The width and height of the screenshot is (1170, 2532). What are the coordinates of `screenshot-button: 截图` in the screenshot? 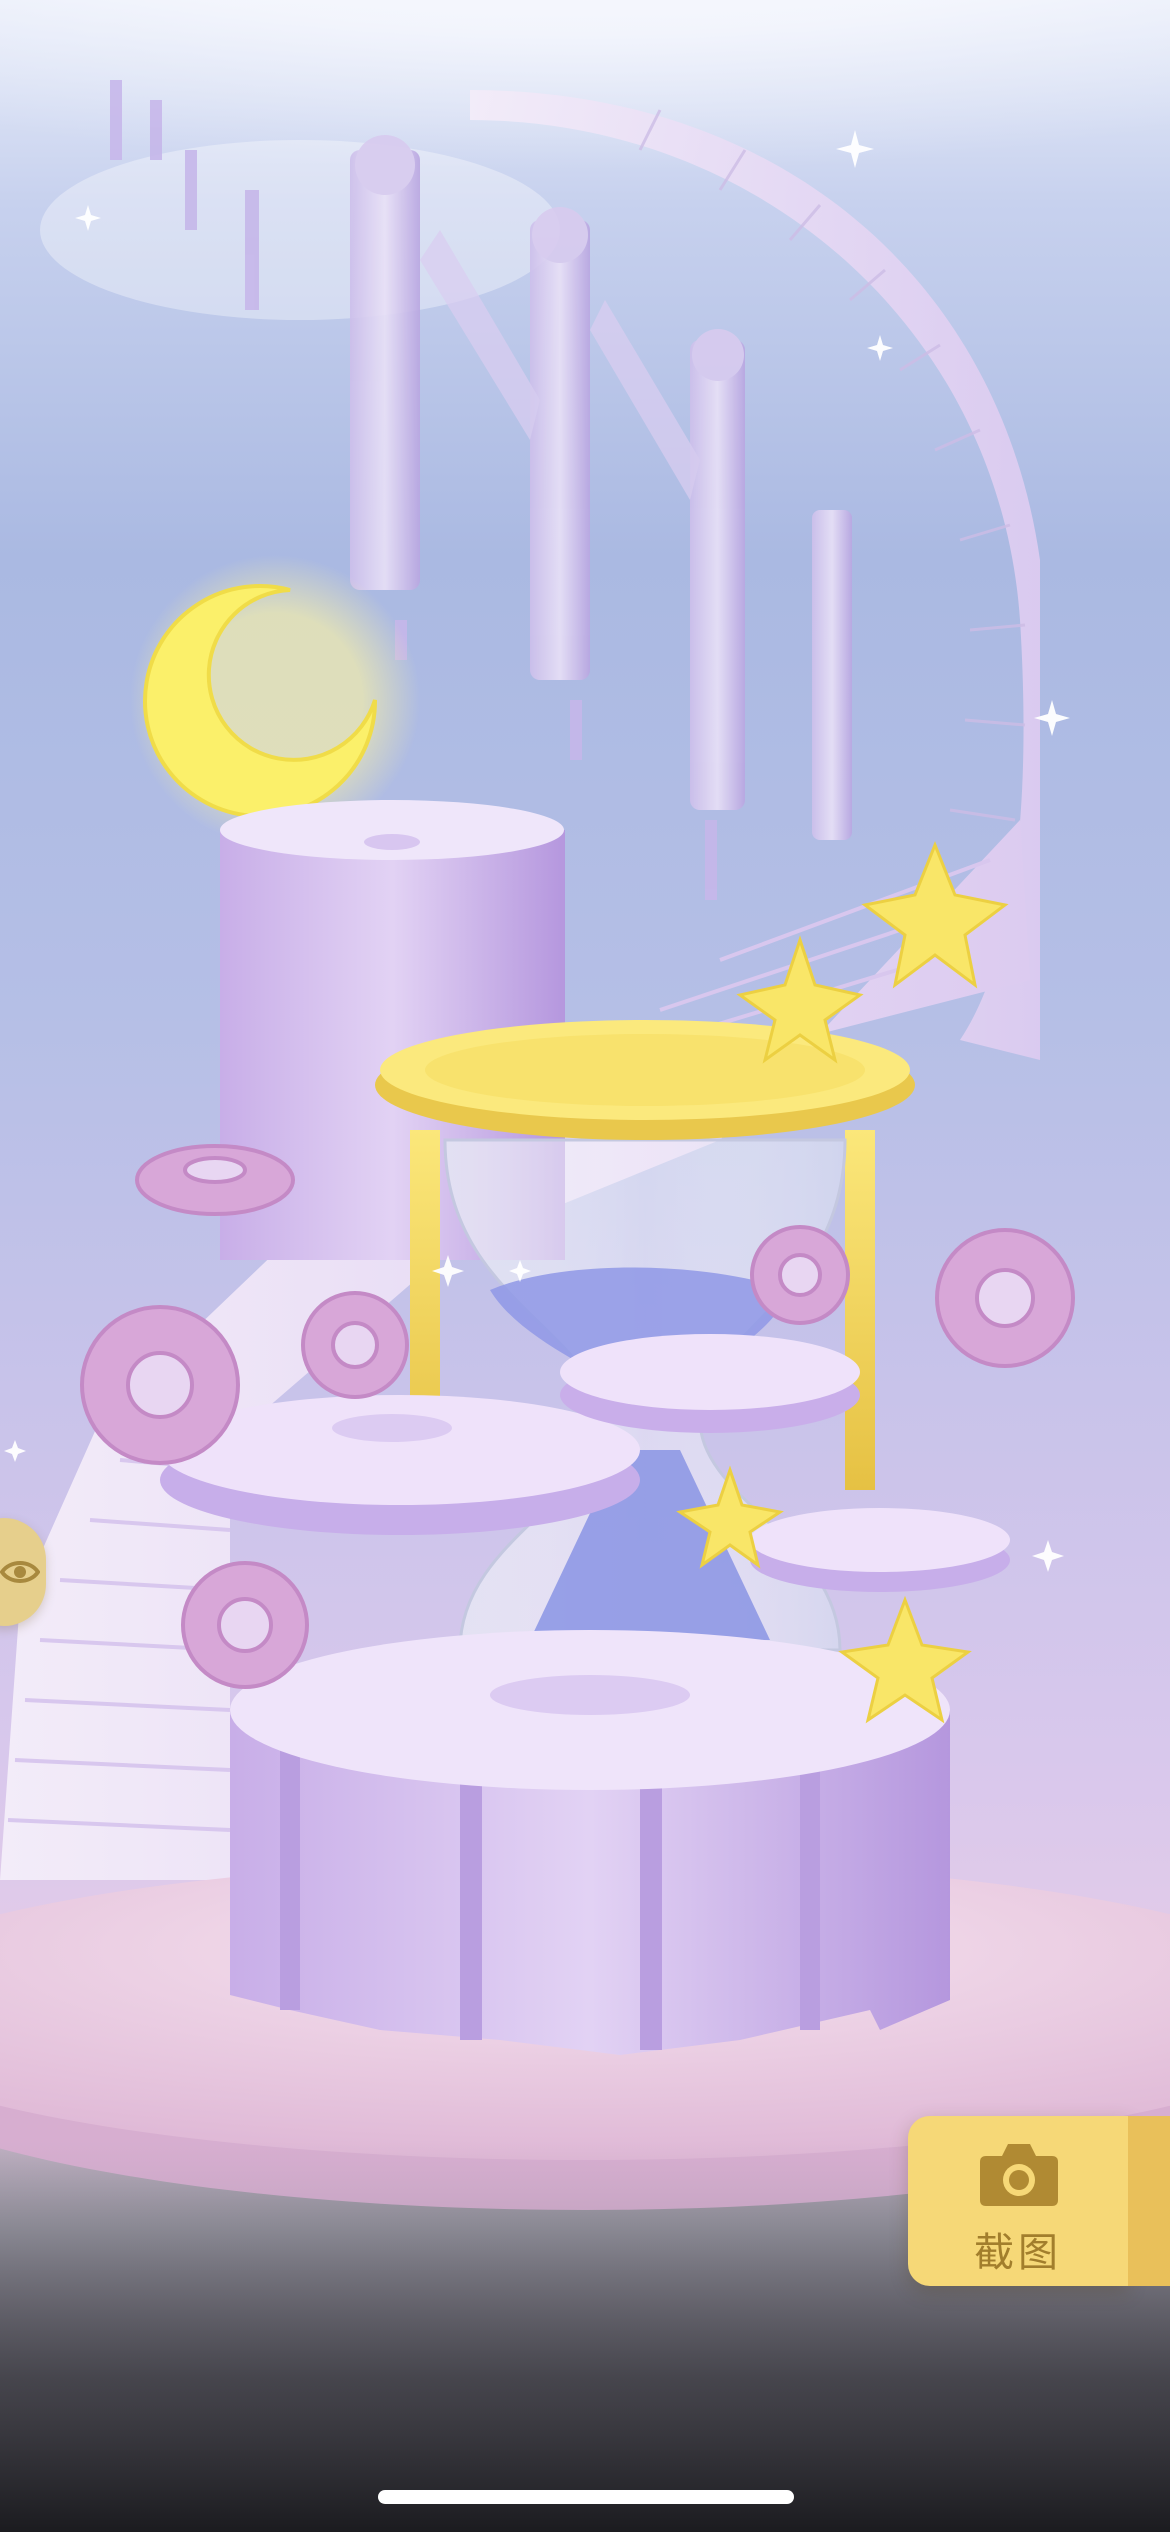 It's located at (1039, 2201).